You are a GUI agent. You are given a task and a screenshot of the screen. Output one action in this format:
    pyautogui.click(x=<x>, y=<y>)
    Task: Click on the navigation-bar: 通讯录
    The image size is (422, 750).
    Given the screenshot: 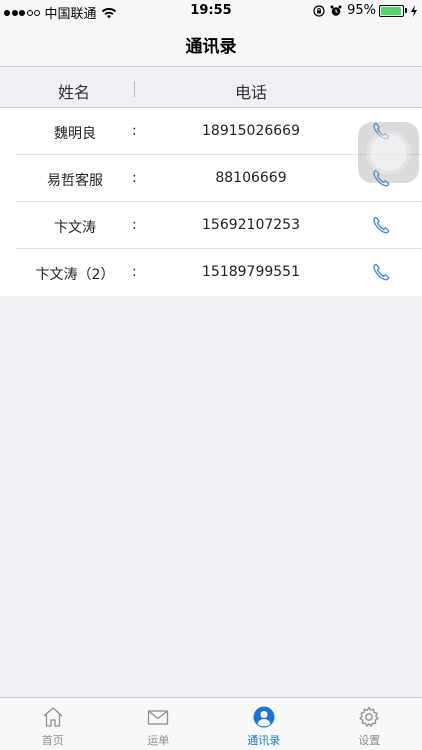 What is the action you would take?
    pyautogui.click(x=211, y=44)
    